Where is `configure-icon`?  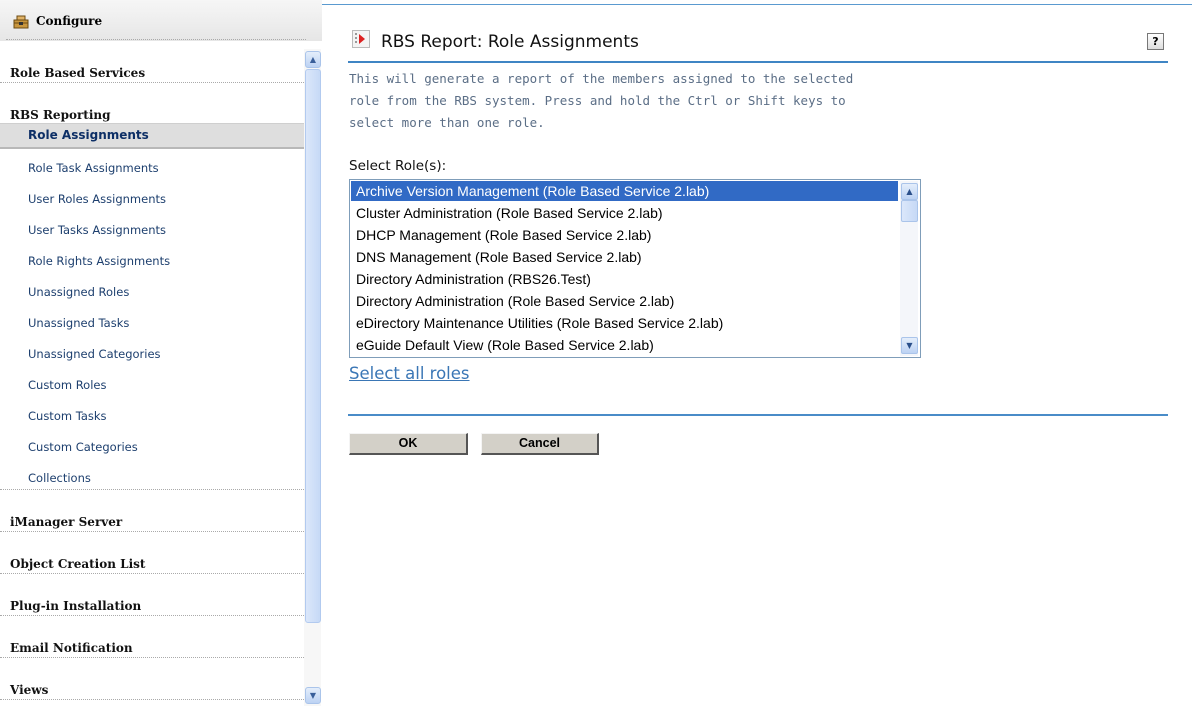 configure-icon is located at coordinates (21, 22).